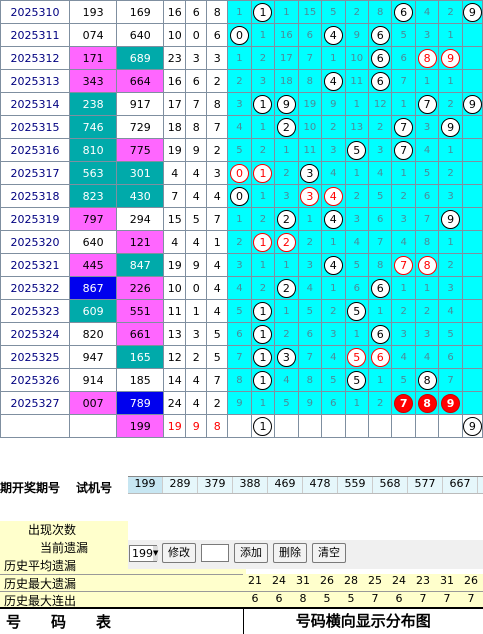 The width and height of the screenshot is (483, 634). What do you see at coordinates (447, 582) in the screenshot?
I see `max-miss-value: 31` at bounding box center [447, 582].